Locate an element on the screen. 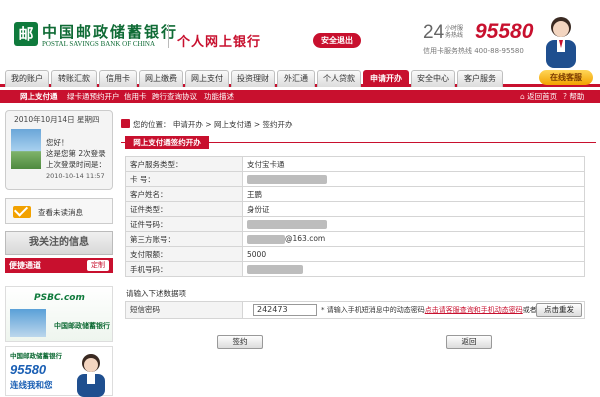 The image size is (600, 397). customize-button: 定制 is located at coordinates (98, 265).